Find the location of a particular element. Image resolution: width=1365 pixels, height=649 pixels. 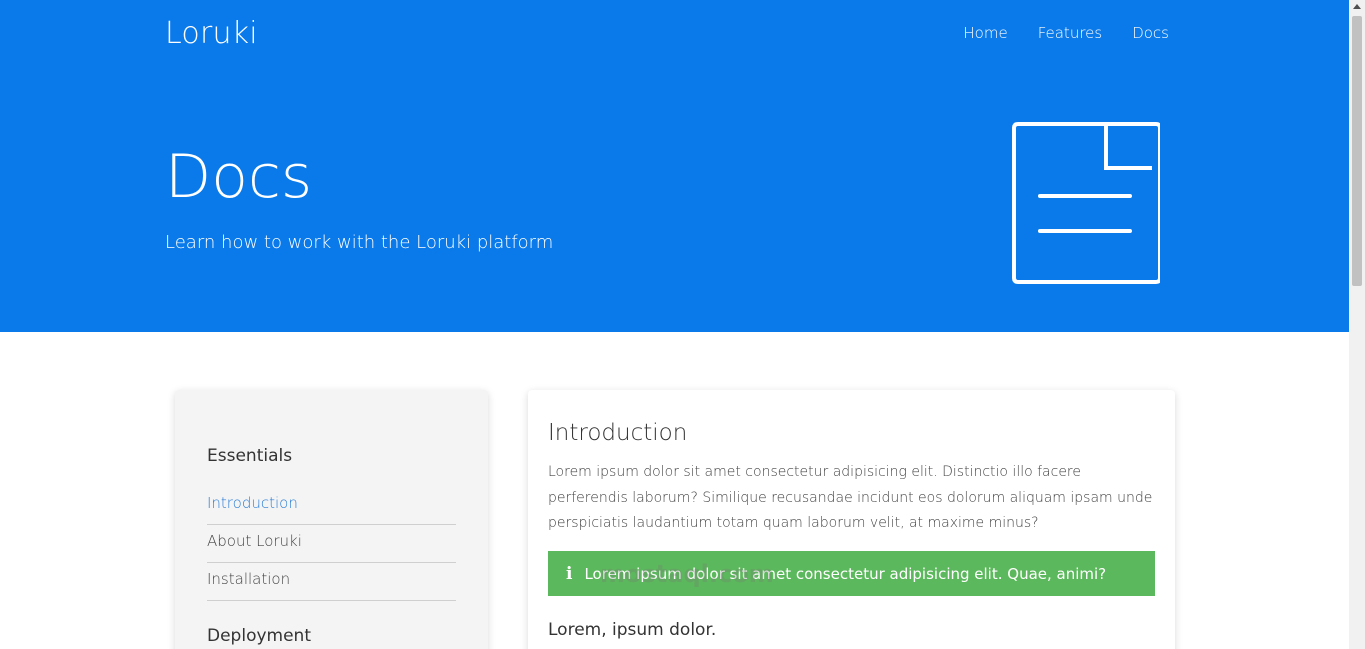

nav-home-link: Home is located at coordinates (985, 33).